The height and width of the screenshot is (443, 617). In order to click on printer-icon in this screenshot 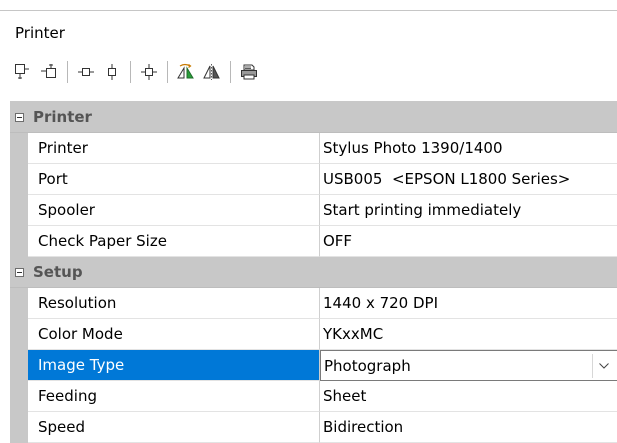, I will do `click(249, 72)`.